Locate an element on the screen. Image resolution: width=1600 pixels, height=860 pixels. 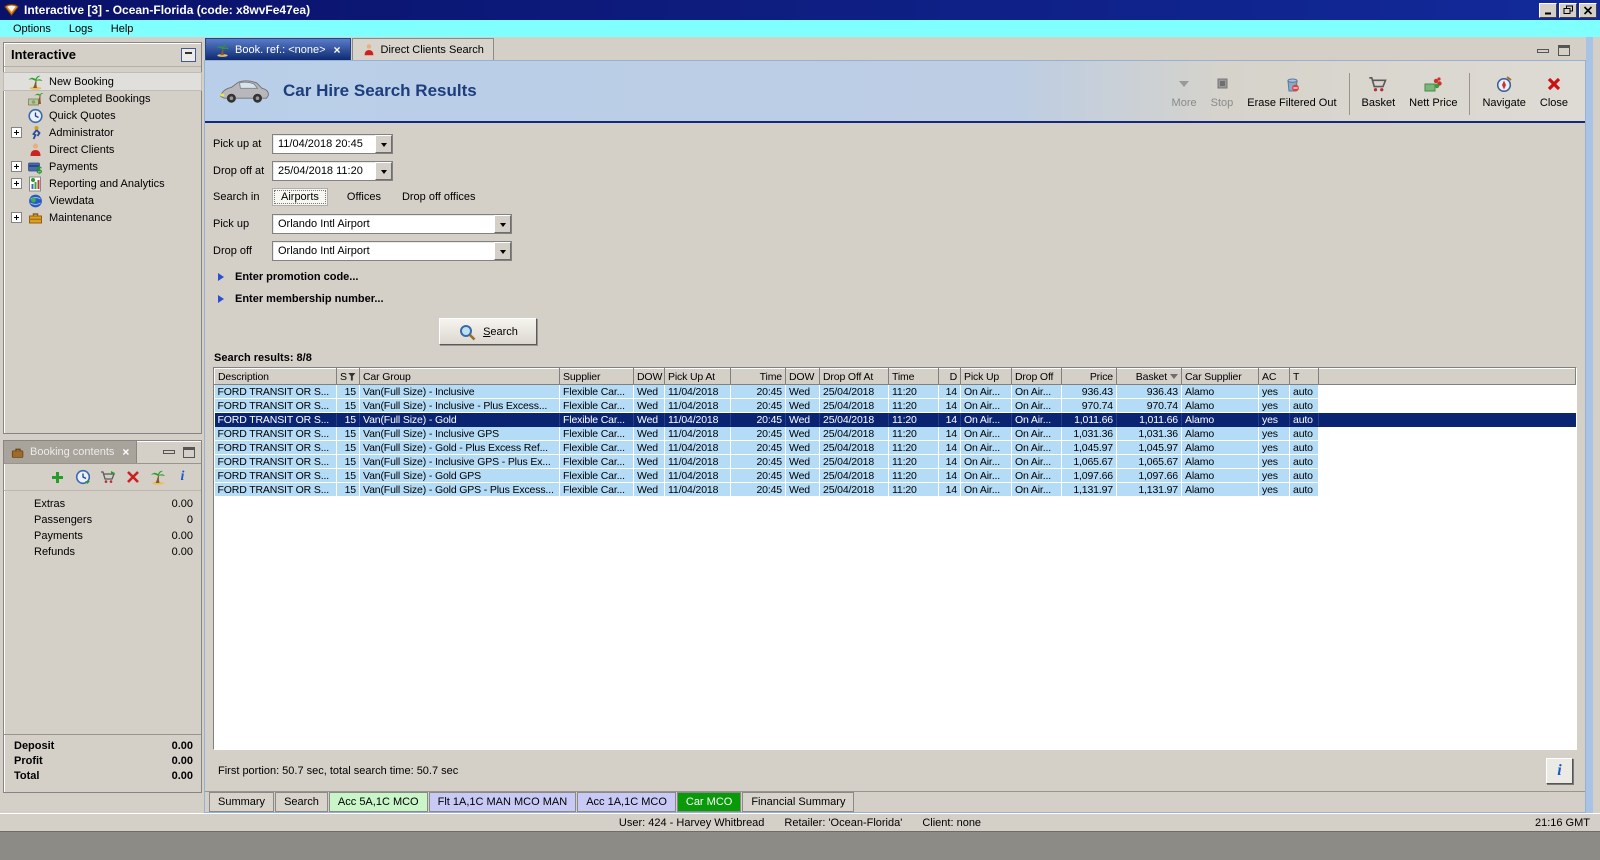
menu-item: Help is located at coordinates (122, 29).